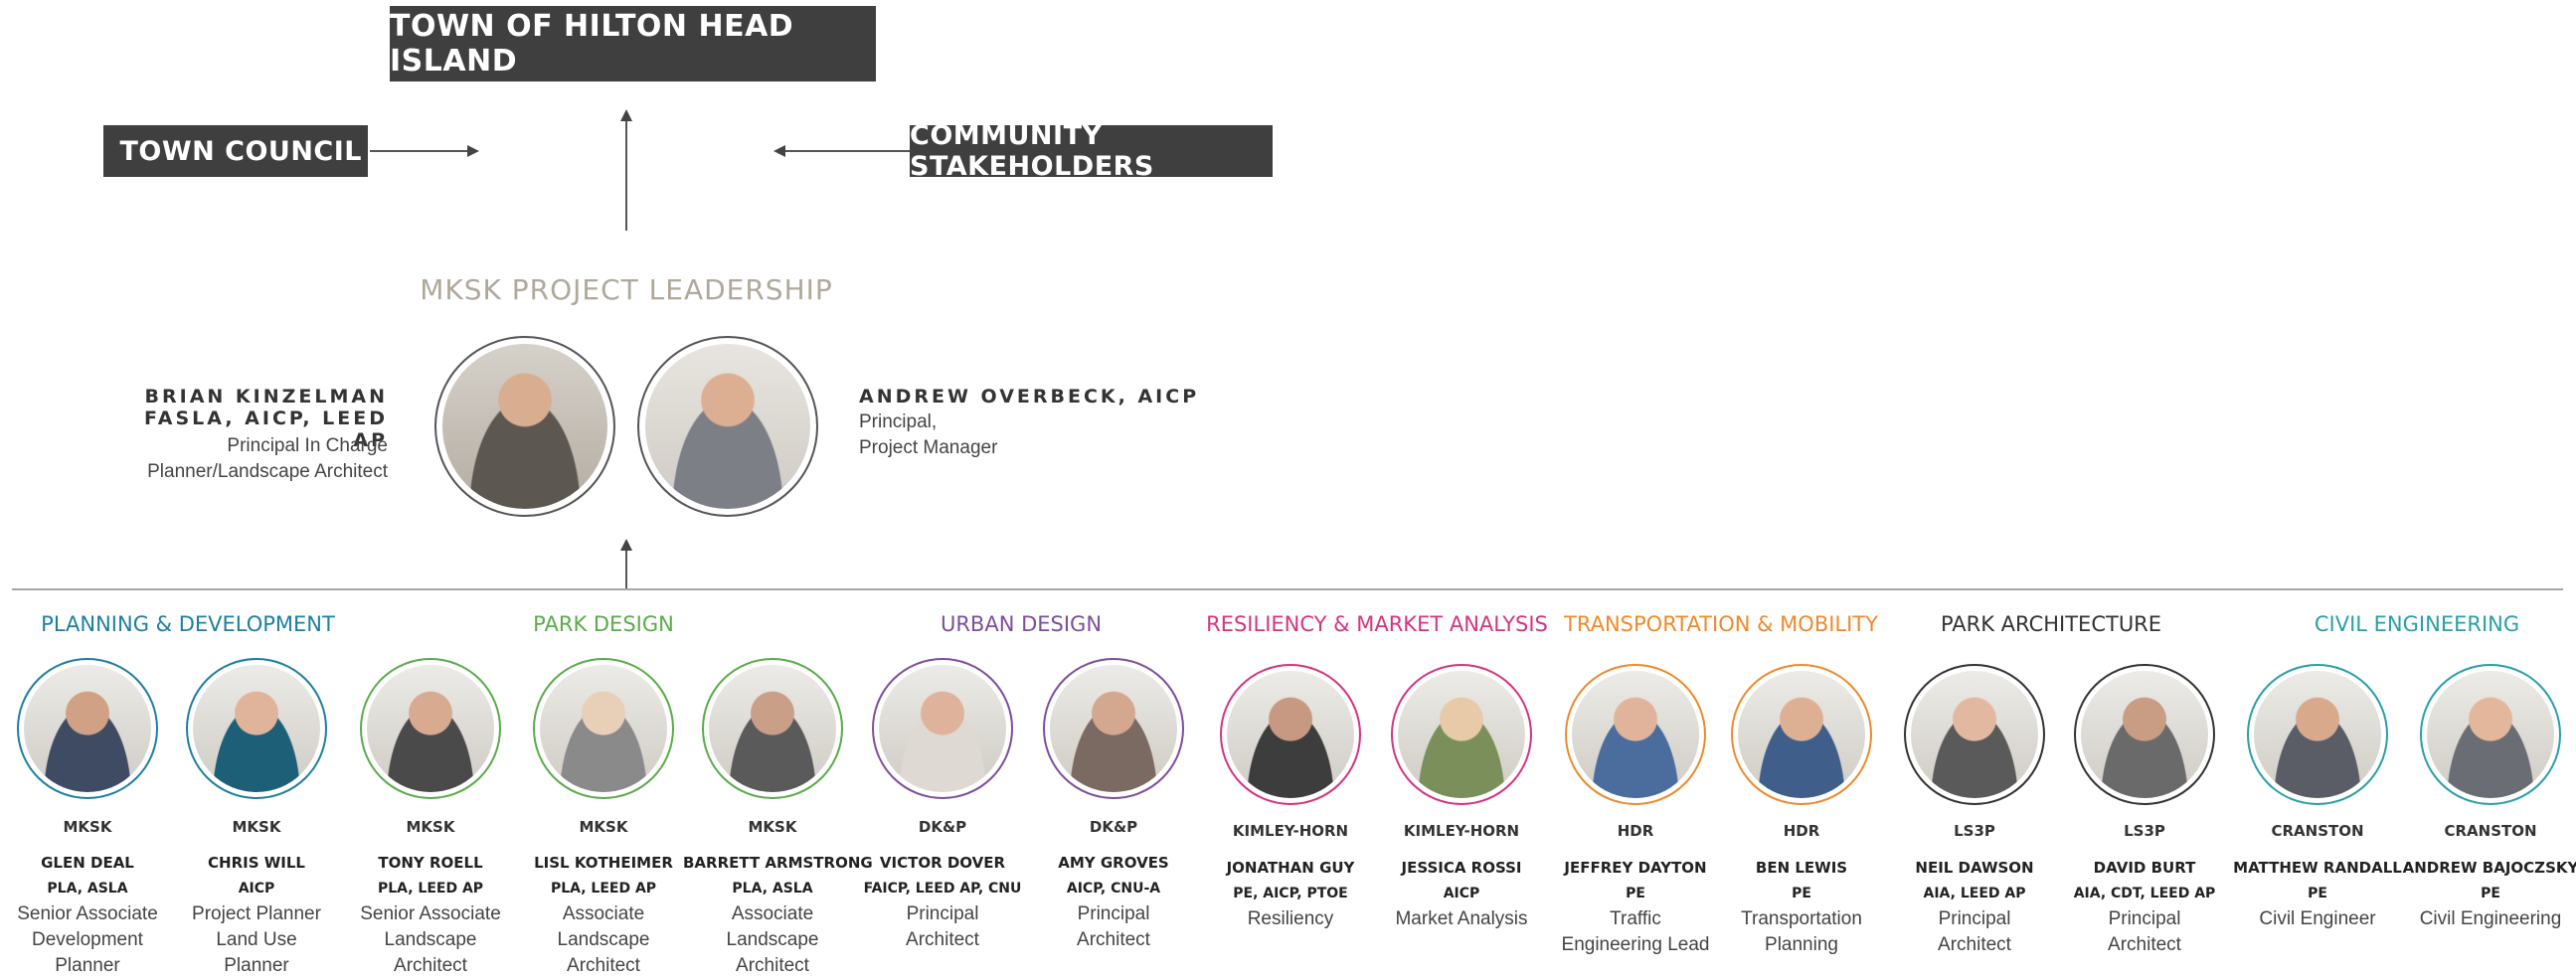 Image resolution: width=2576 pixels, height=979 pixels. Describe the element at coordinates (188, 624) in the screenshot. I see `category-planning-development: PLANNING & DEVELOPMENT` at that location.